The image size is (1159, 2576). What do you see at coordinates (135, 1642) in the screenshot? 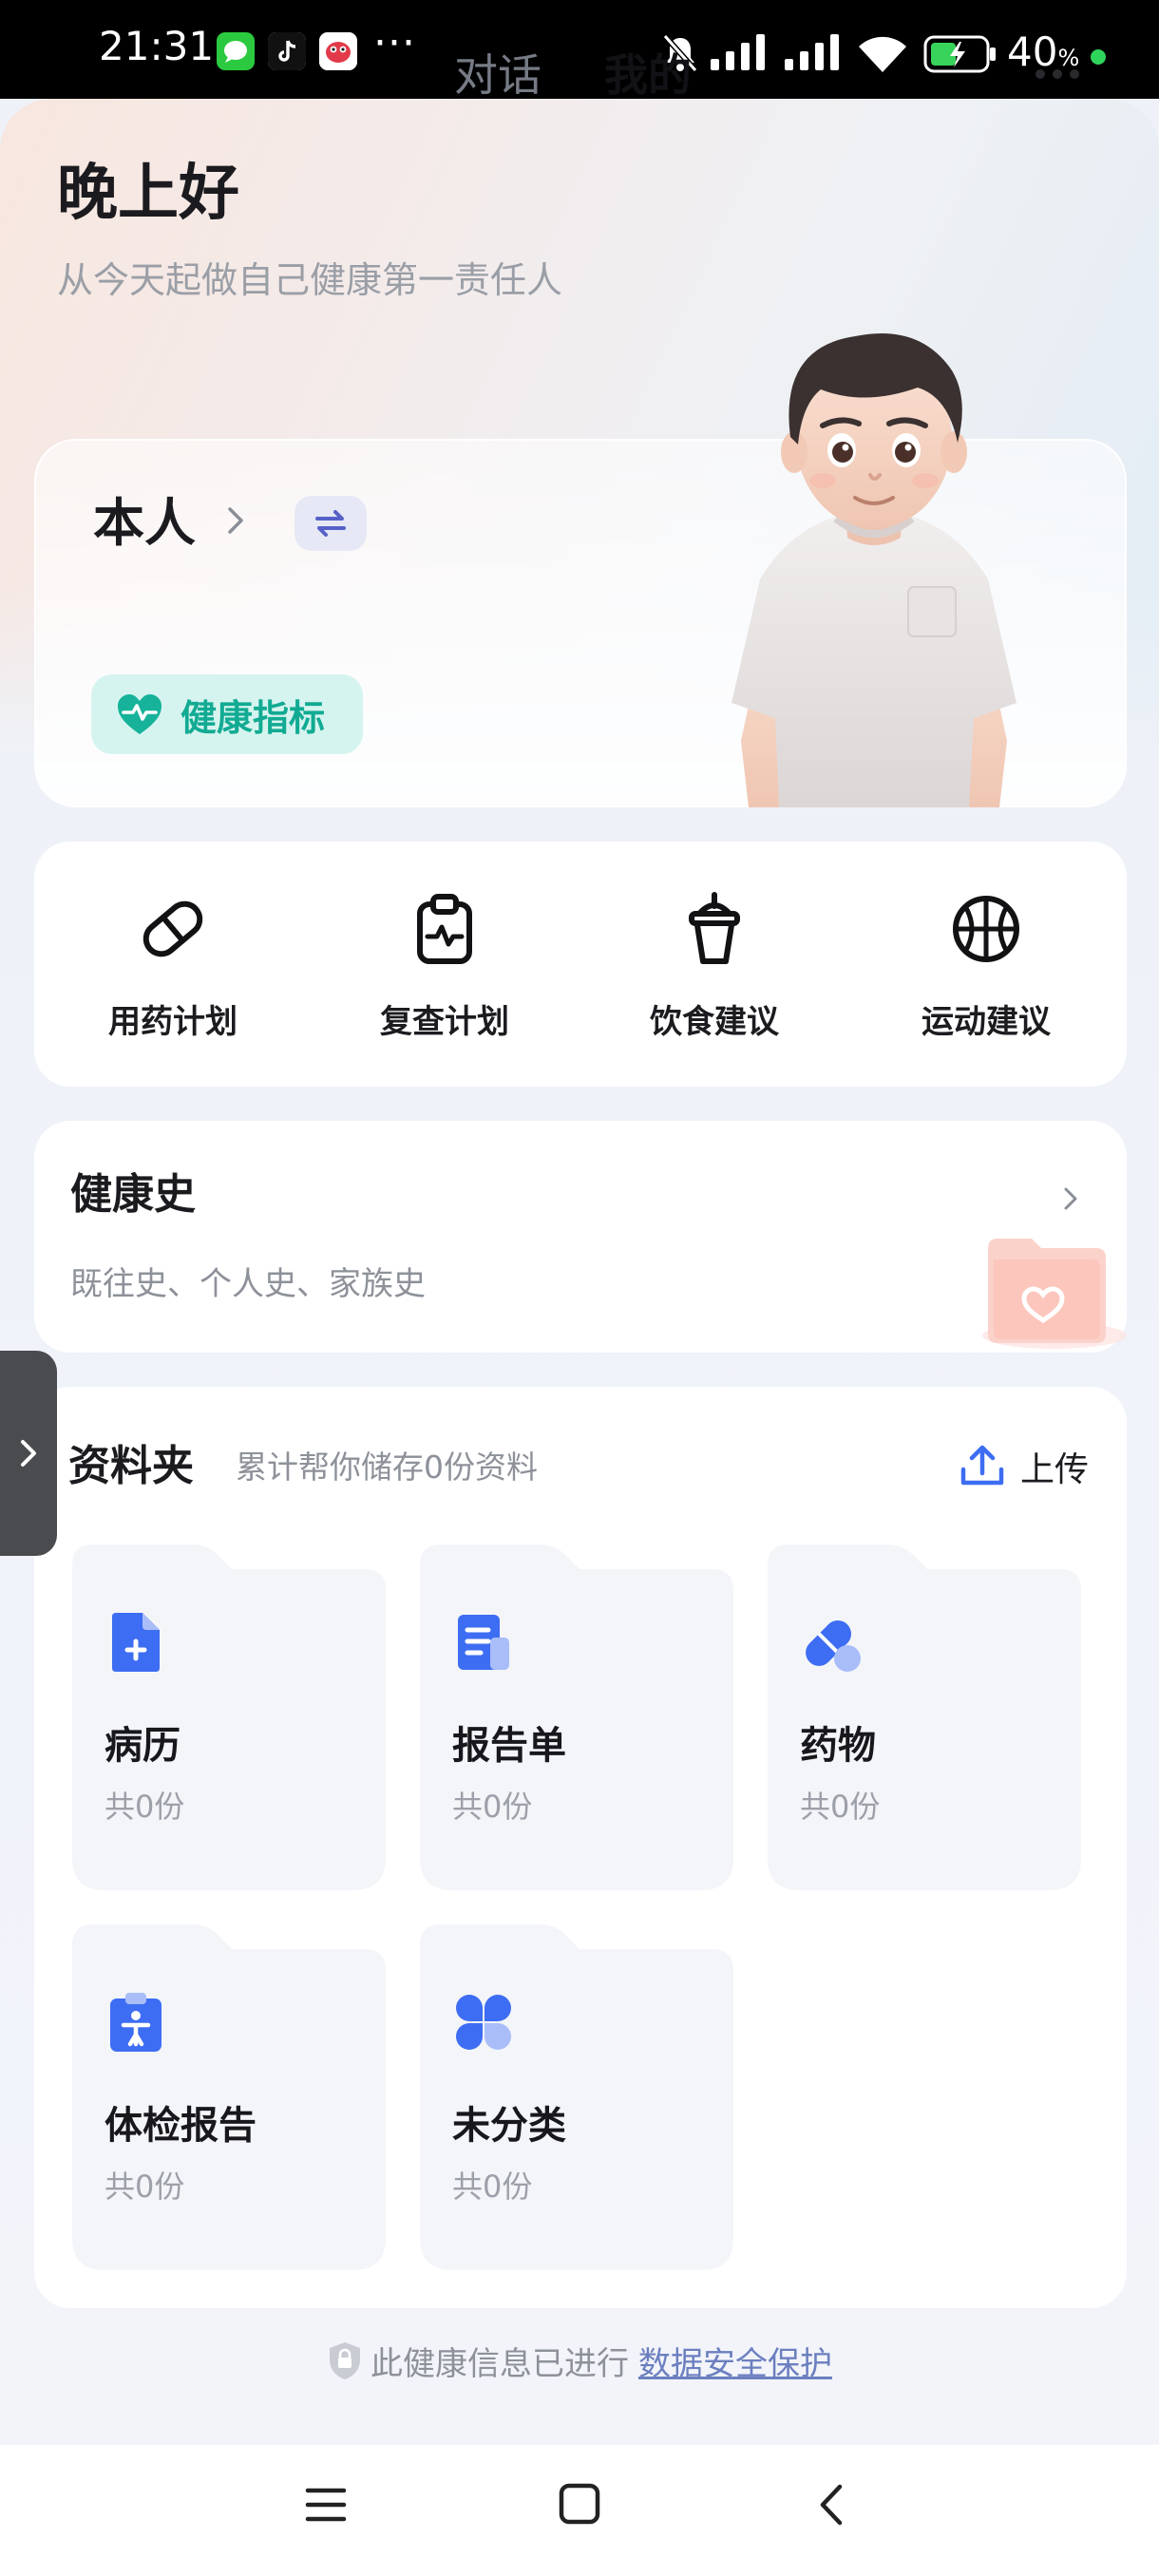
I see `medical-record-icon` at bounding box center [135, 1642].